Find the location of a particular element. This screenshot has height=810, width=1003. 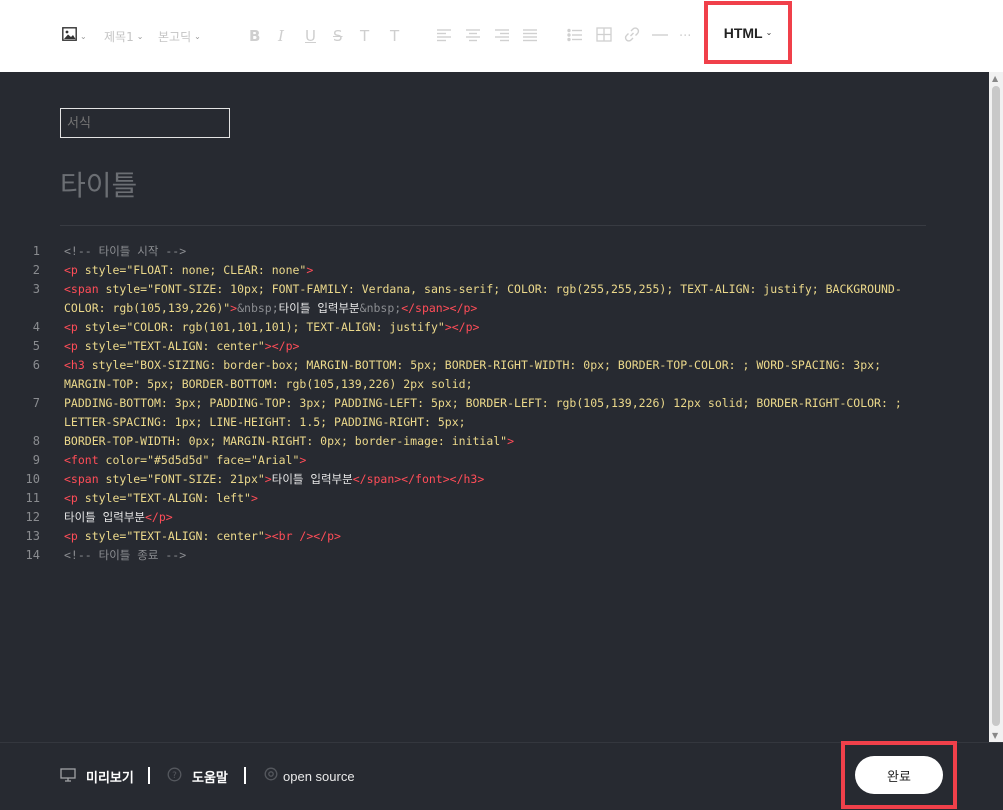

code-line: 14 <!-- 타이틀 종료 --> is located at coordinates (494, 555).